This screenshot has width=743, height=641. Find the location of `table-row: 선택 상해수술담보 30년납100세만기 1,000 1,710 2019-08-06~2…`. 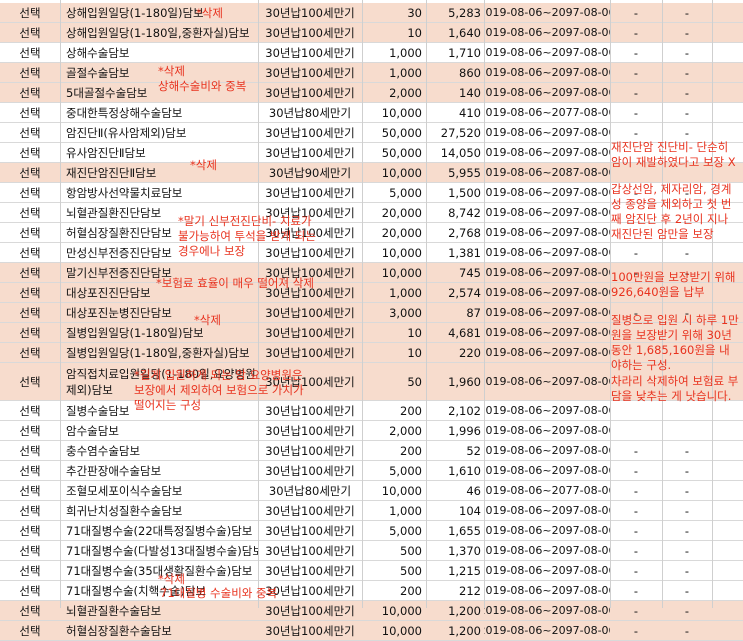

table-row: 선택 상해수술담보 30년납100세만기 1,000 1,710 2019-08-06~2… is located at coordinates (371, 53).